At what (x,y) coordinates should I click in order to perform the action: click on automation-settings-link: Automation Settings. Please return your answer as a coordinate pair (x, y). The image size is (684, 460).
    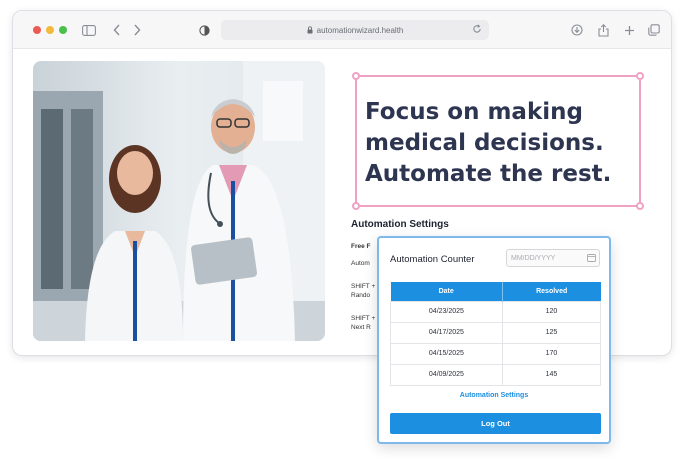
    Looking at the image, I should click on (494, 395).